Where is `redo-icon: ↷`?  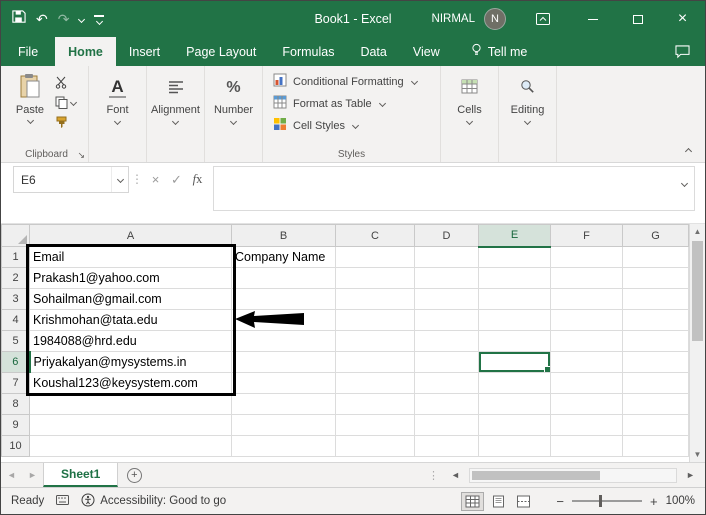 redo-icon: ↷ is located at coordinates (64, 19).